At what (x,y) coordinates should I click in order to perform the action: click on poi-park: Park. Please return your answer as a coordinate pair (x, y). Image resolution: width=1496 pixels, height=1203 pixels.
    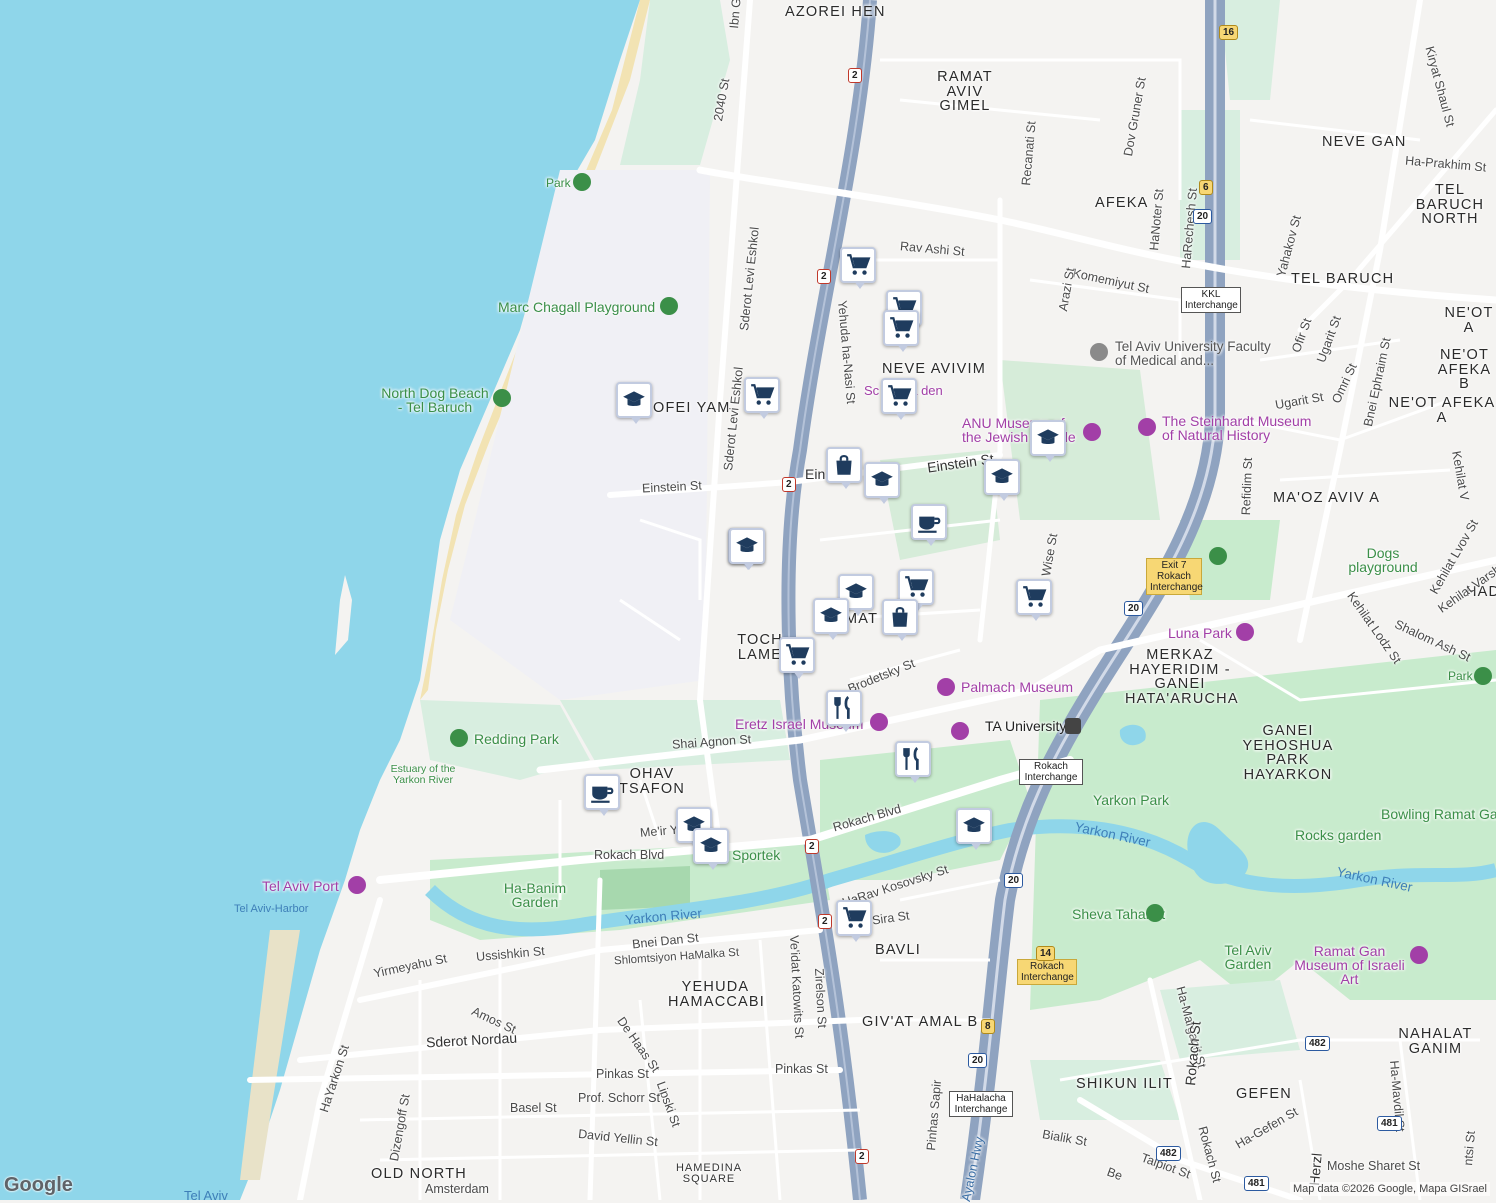
    Looking at the image, I should click on (558, 183).